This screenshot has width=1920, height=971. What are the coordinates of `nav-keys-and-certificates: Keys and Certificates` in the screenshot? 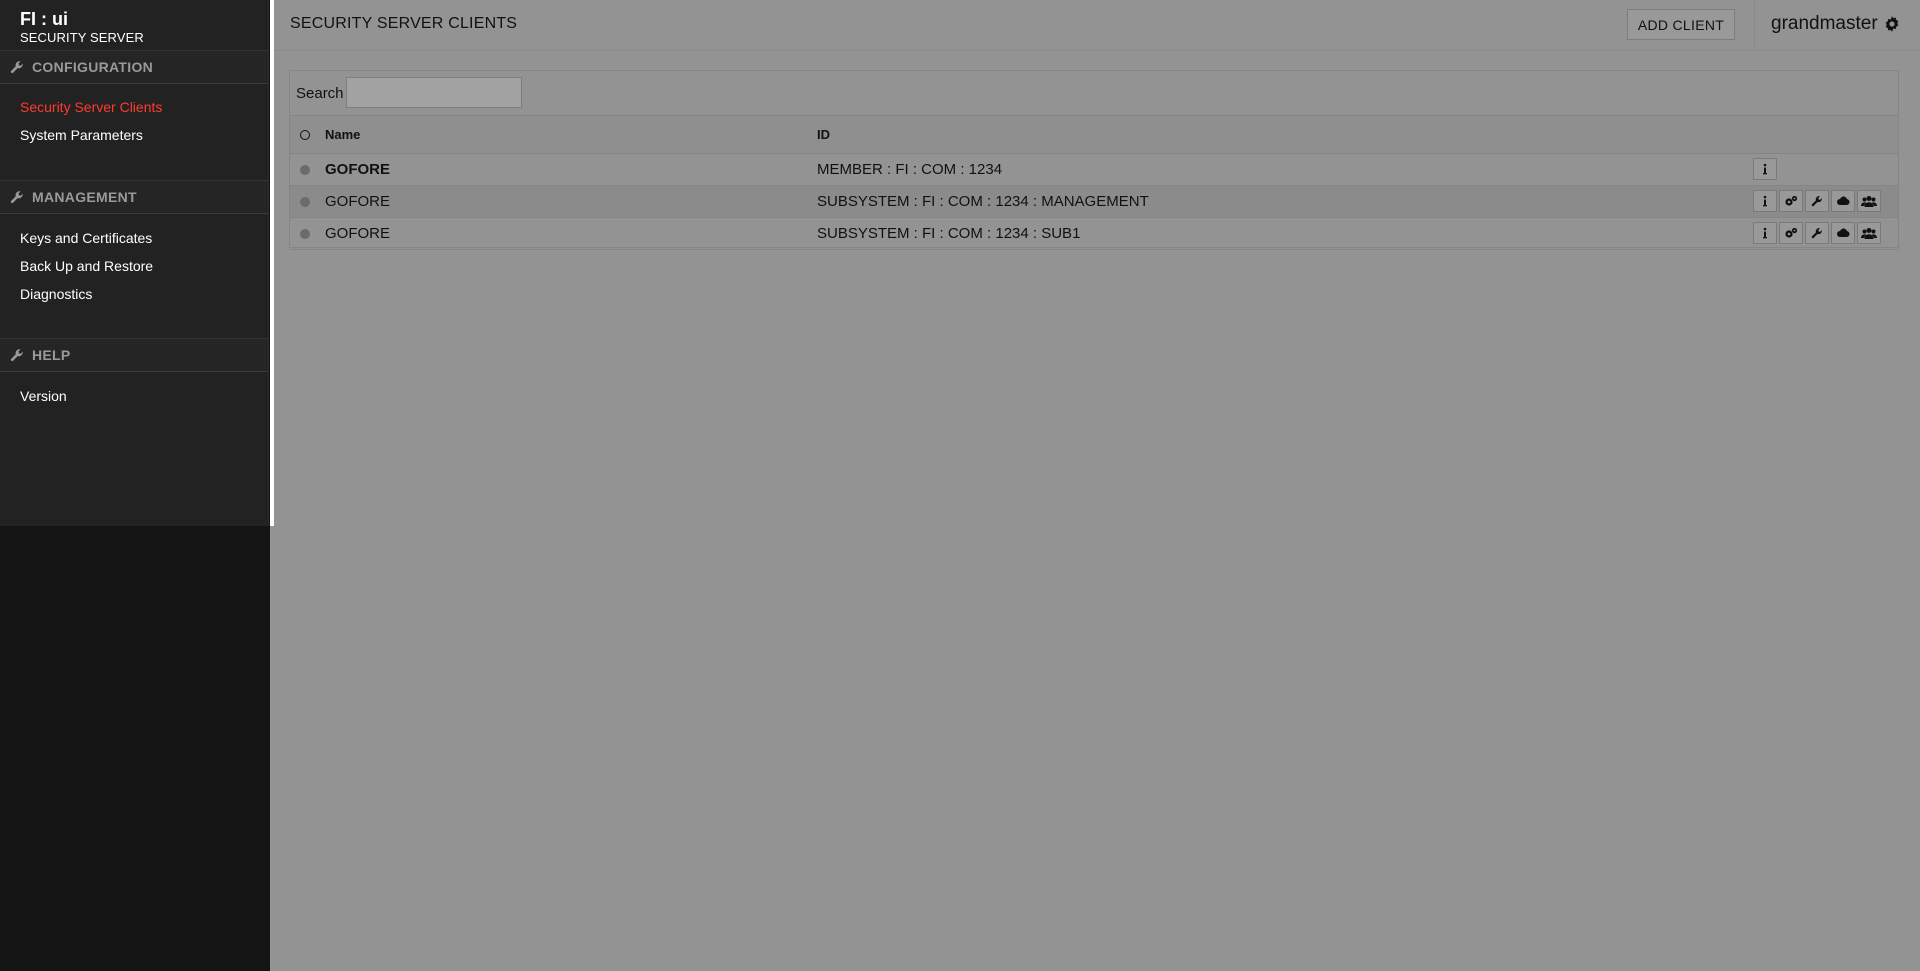 It's located at (86, 238).